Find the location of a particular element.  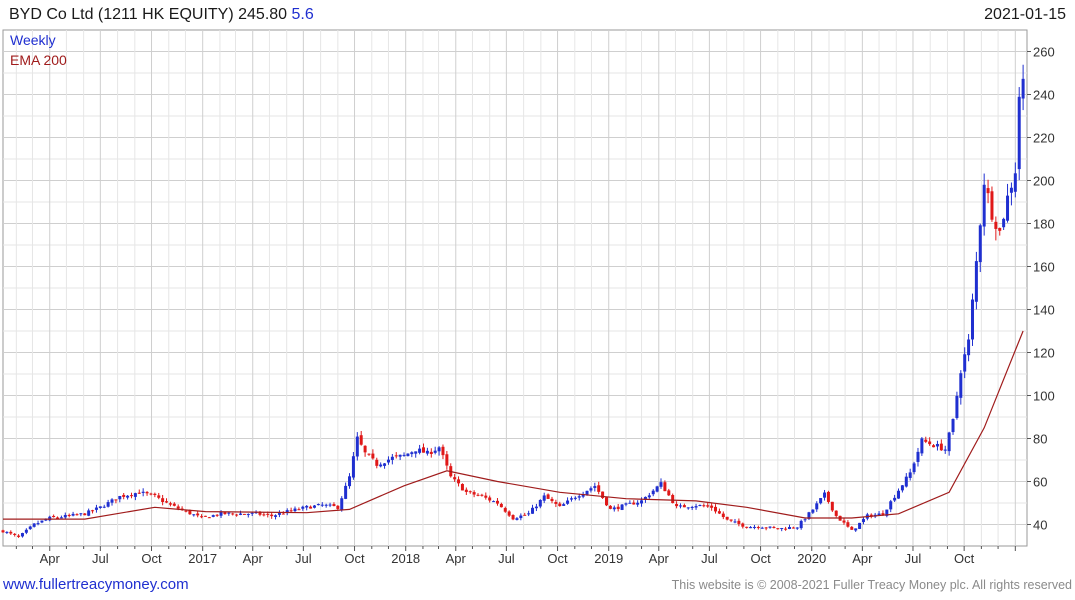

y-tick-label: 80 is located at coordinates (1040, 439).